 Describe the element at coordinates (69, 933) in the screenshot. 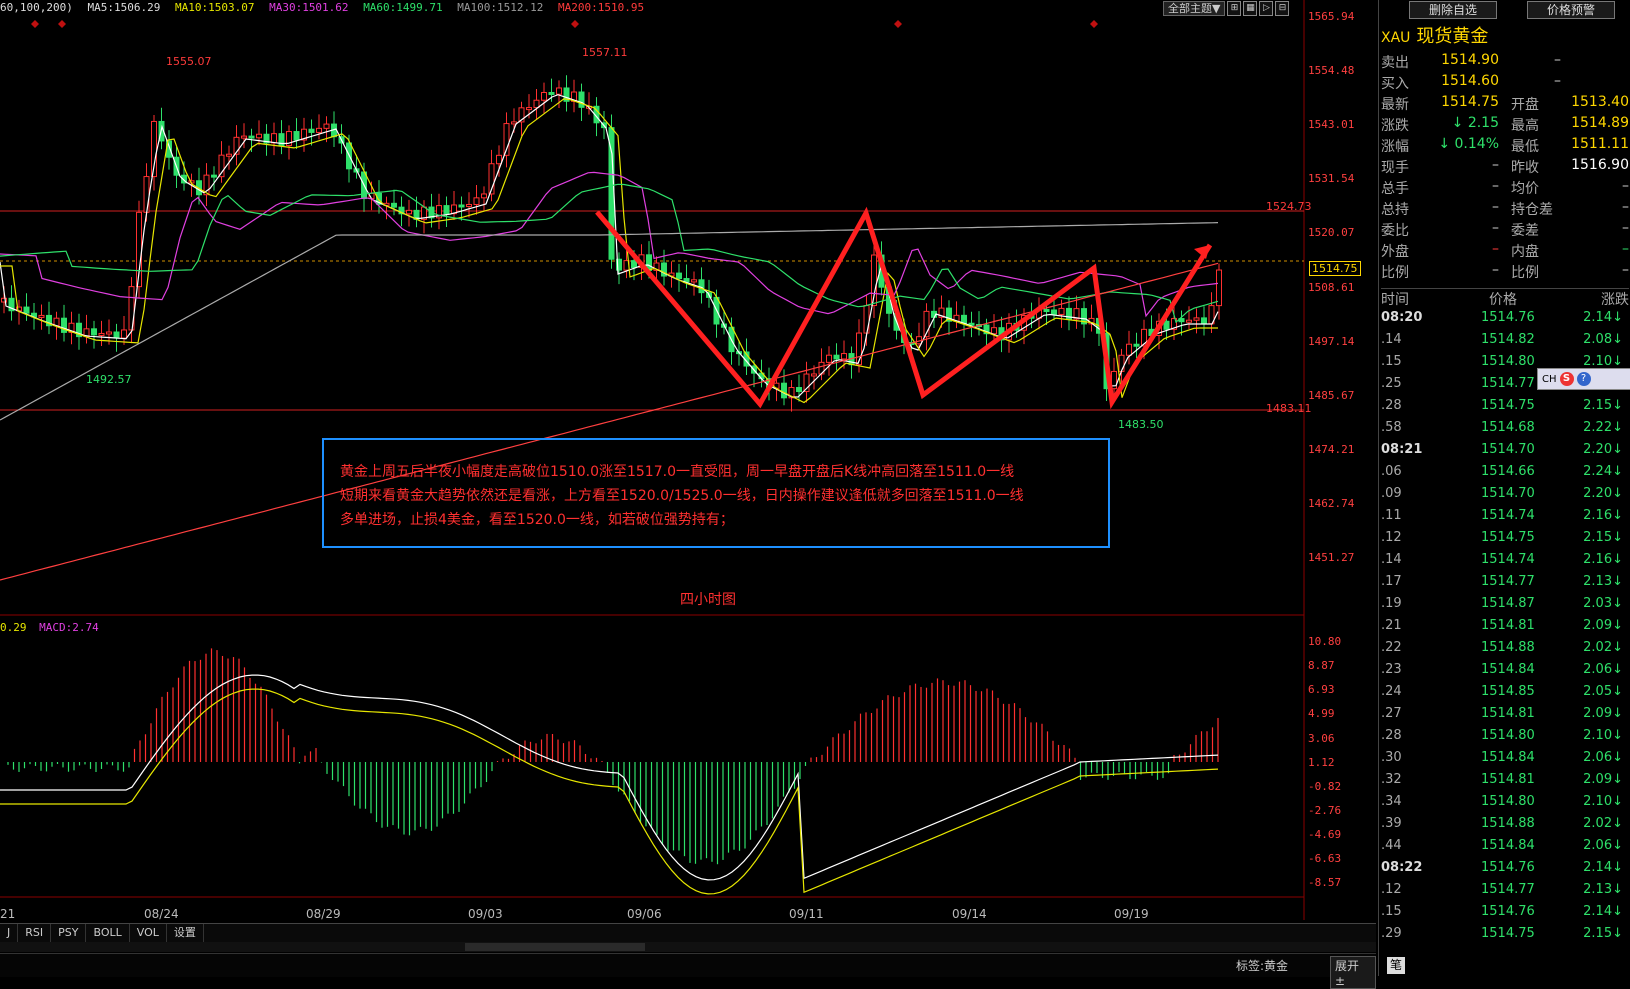

I see `tab-psy: PSY` at that location.